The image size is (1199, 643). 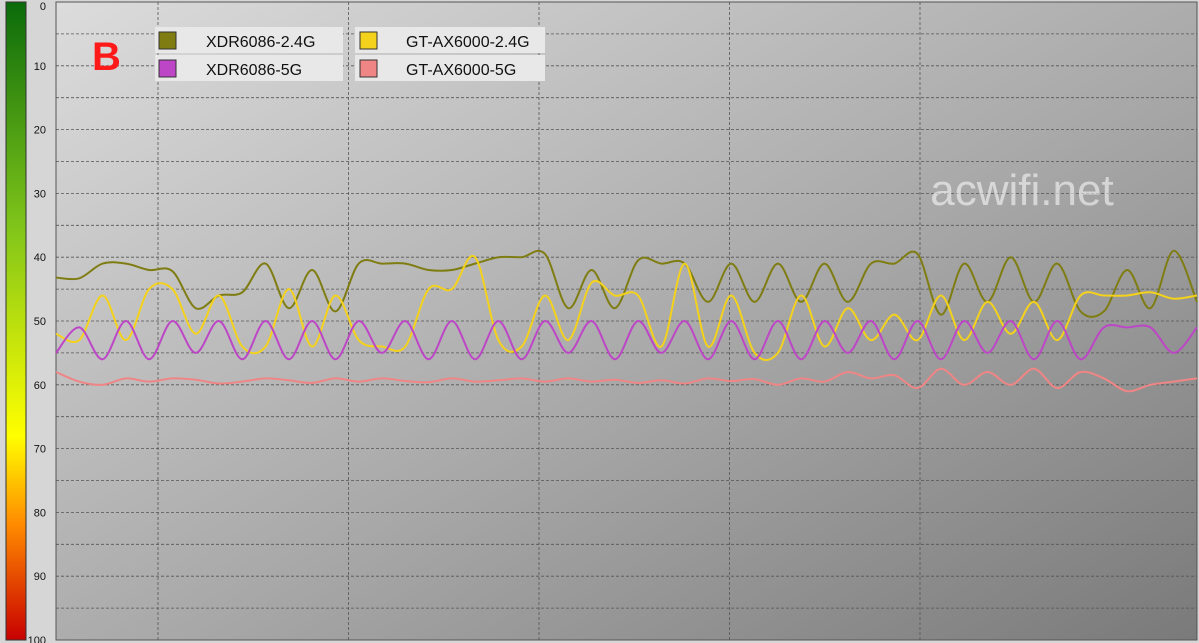 What do you see at coordinates (43, 7) in the screenshot?
I see `y-tick-label: 0` at bounding box center [43, 7].